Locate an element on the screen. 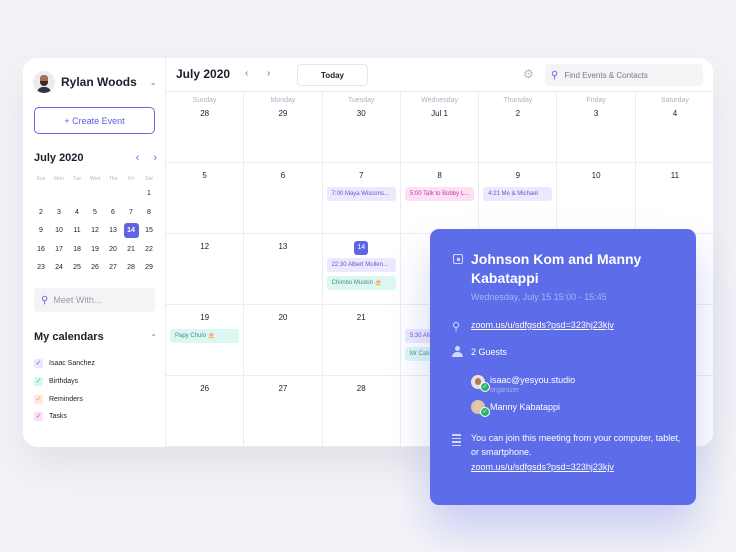 The width and height of the screenshot is (736, 552). user-switcher: Rylan Woods ⌄ is located at coordinates (95, 82).